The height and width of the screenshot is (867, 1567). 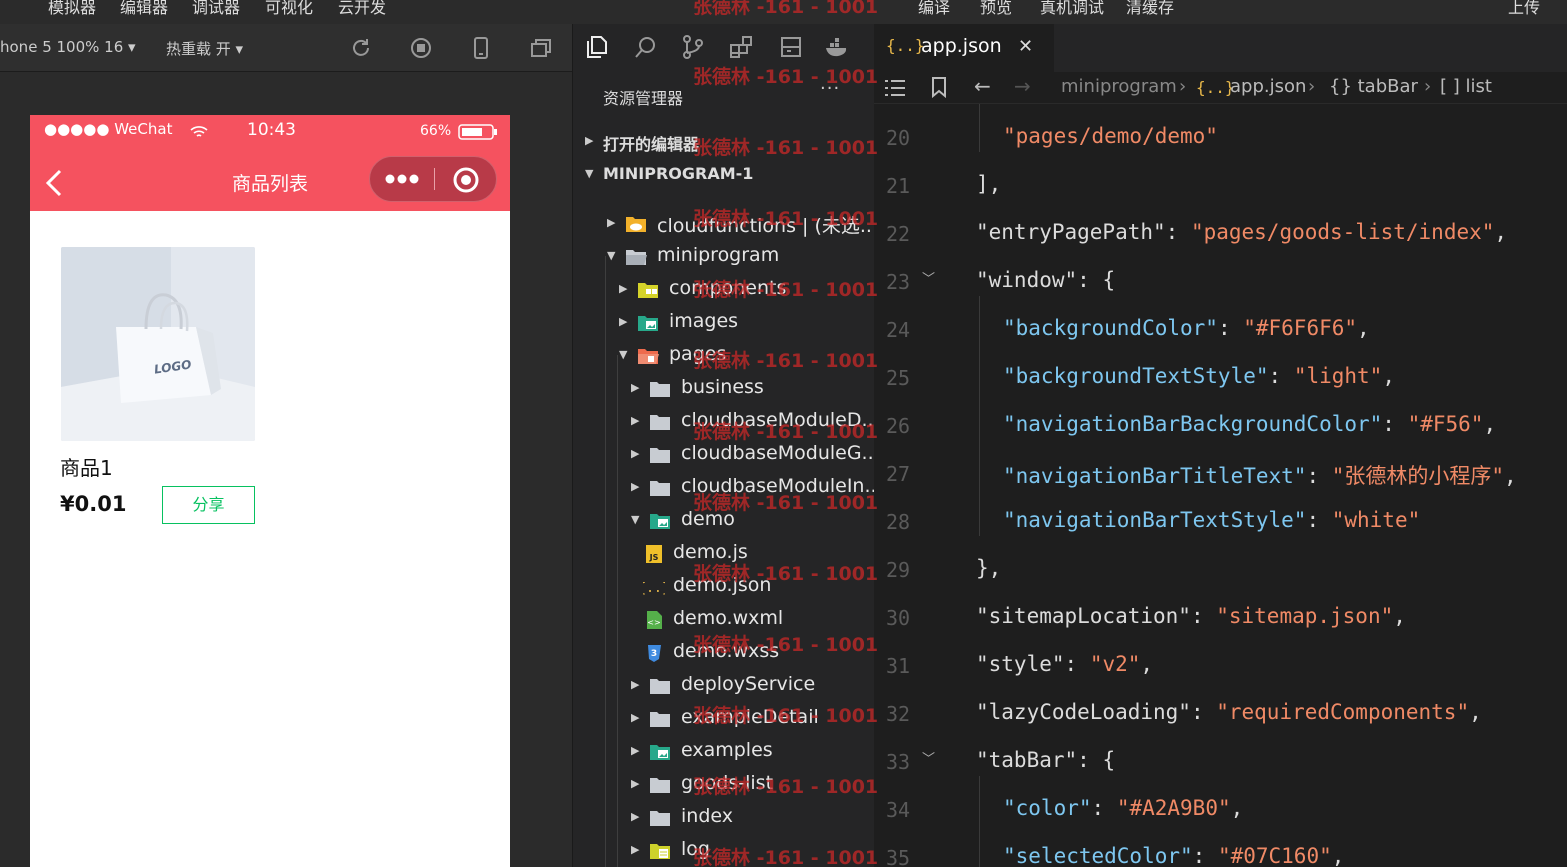 I want to click on tree-item-business: ▶ business, so click(x=724, y=389).